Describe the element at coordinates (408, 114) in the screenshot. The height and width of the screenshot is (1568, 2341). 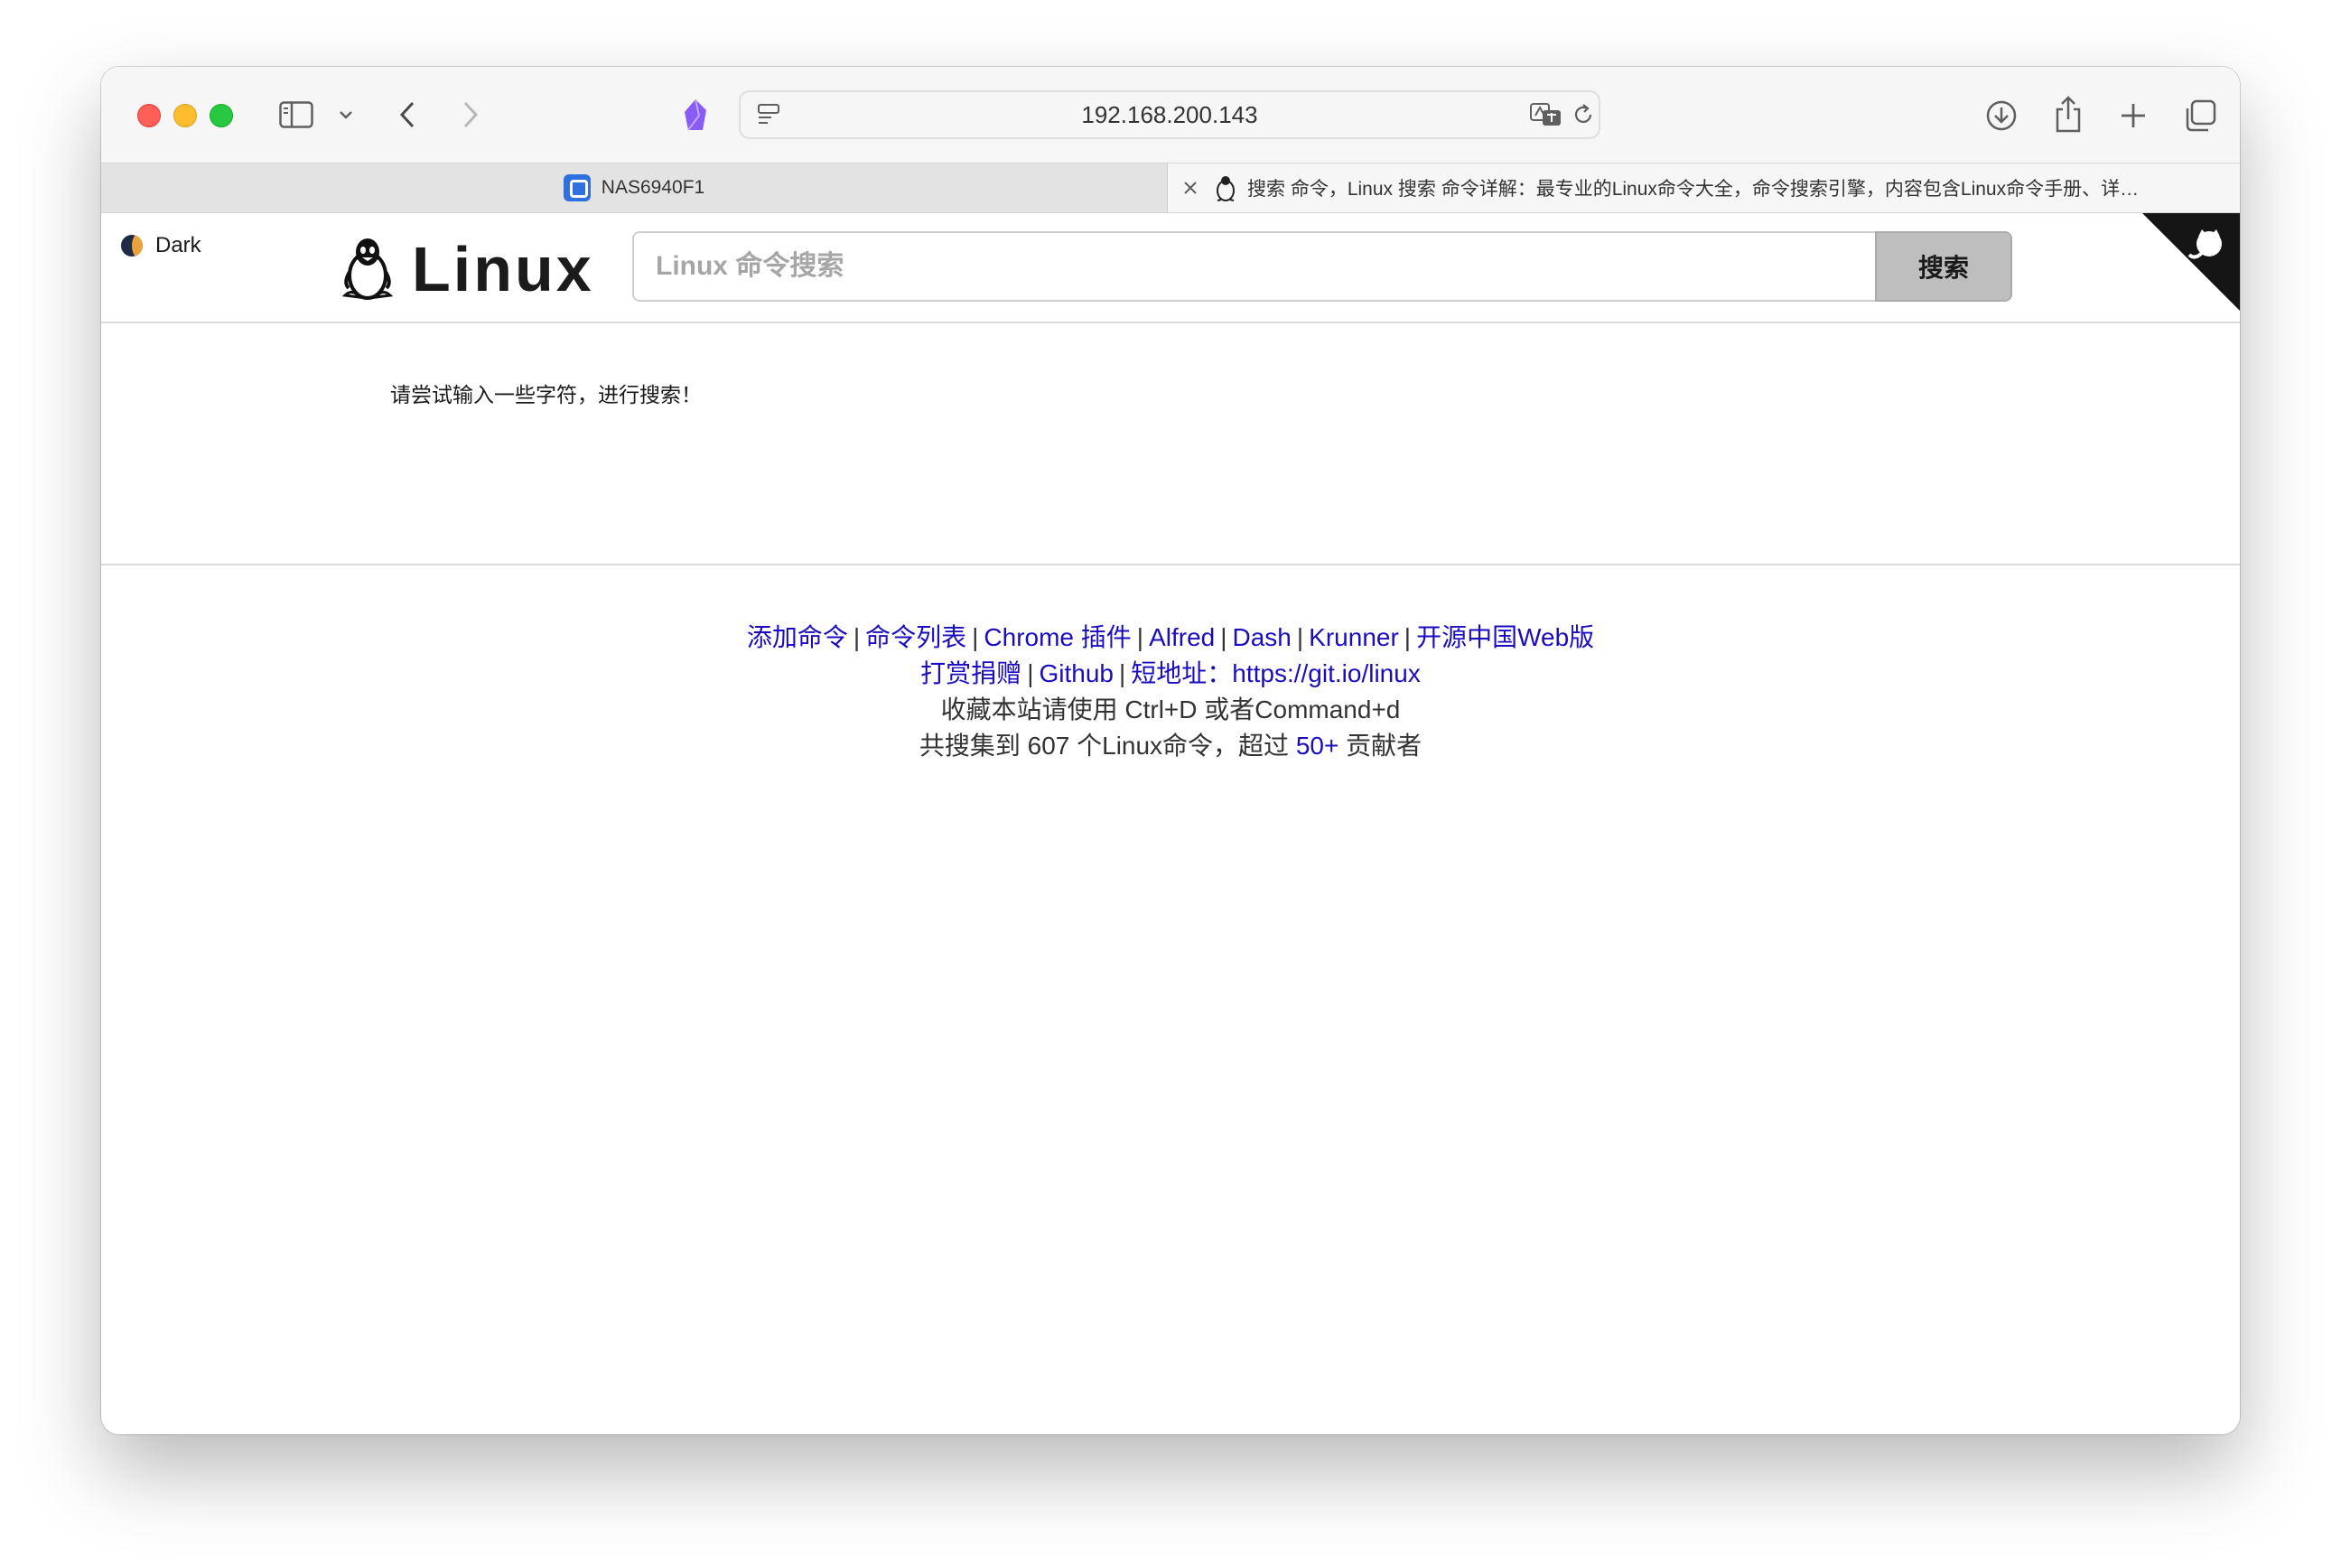
I see `back-icon` at that location.